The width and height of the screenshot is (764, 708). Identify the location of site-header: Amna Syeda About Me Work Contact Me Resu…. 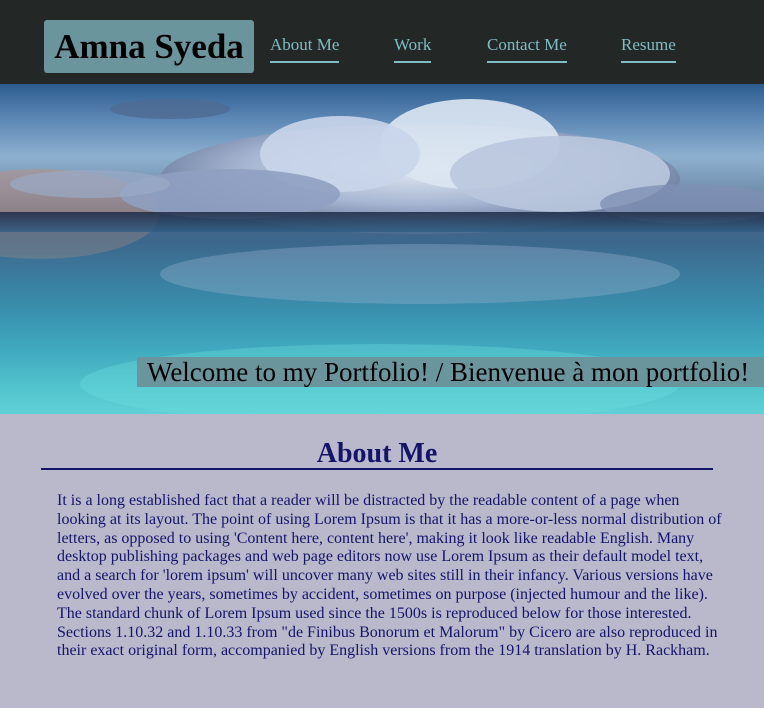
(382, 42).